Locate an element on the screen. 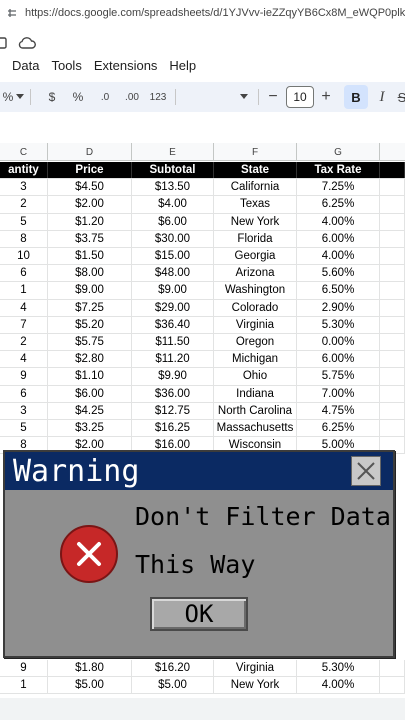  table-cell: Virginia is located at coordinates (255, 324).